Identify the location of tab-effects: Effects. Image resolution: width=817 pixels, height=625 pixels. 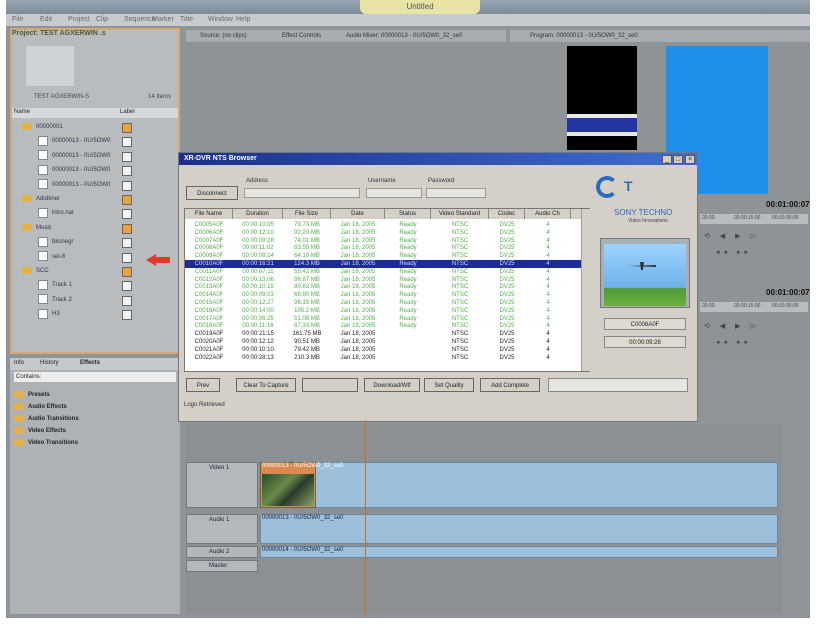
(90, 363).